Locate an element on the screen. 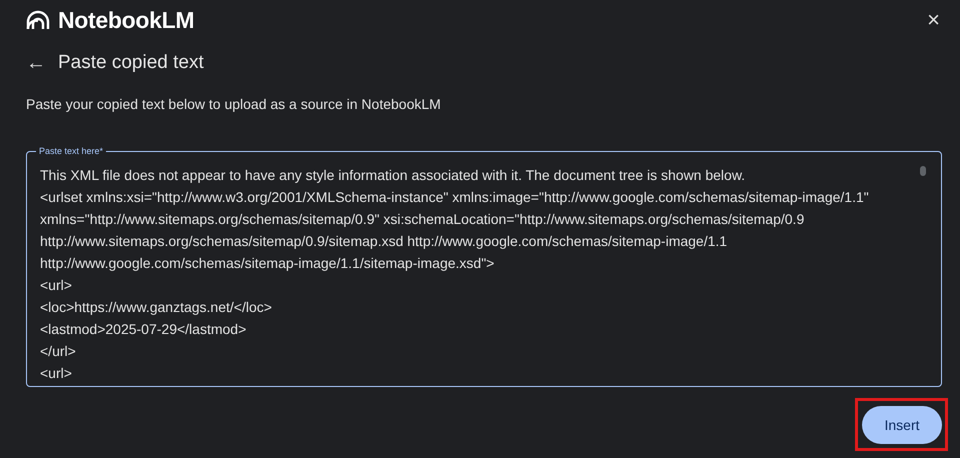 This screenshot has width=960, height=458. close-button: × is located at coordinates (933, 20).